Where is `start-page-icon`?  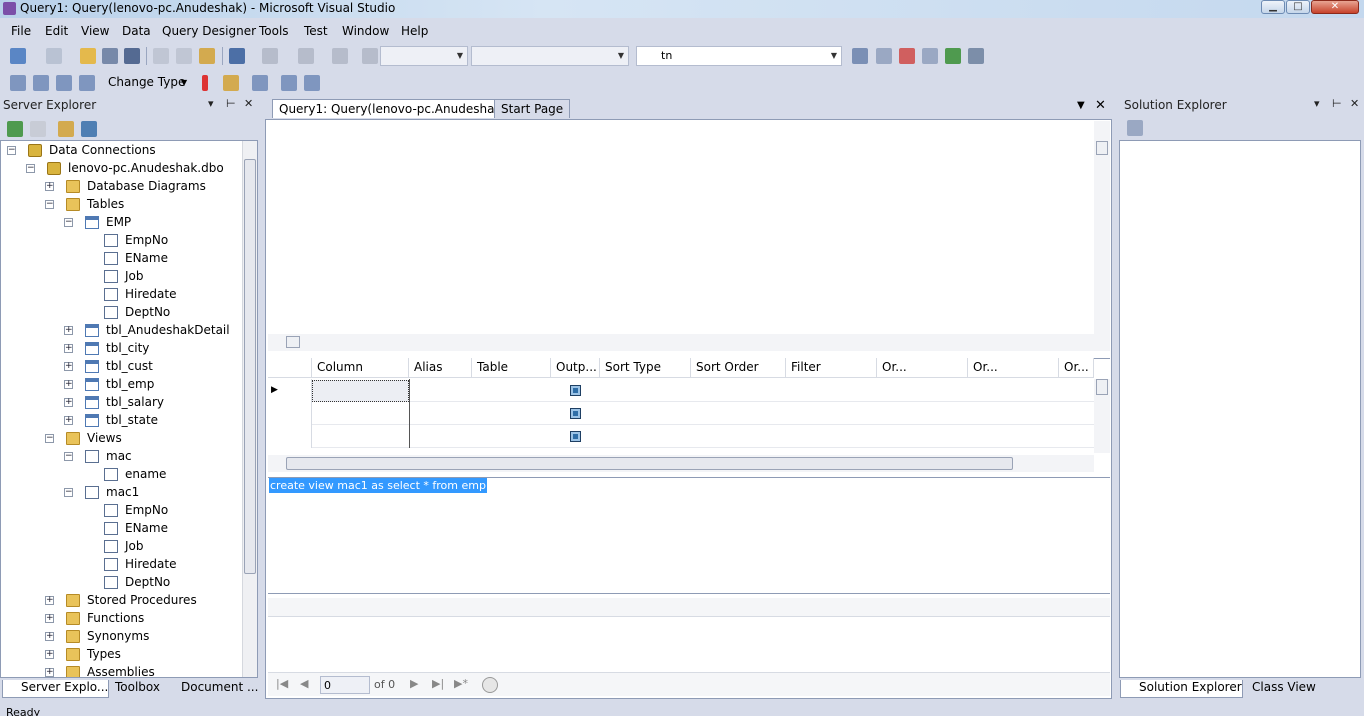
start-page-icon is located at coordinates (953, 56).